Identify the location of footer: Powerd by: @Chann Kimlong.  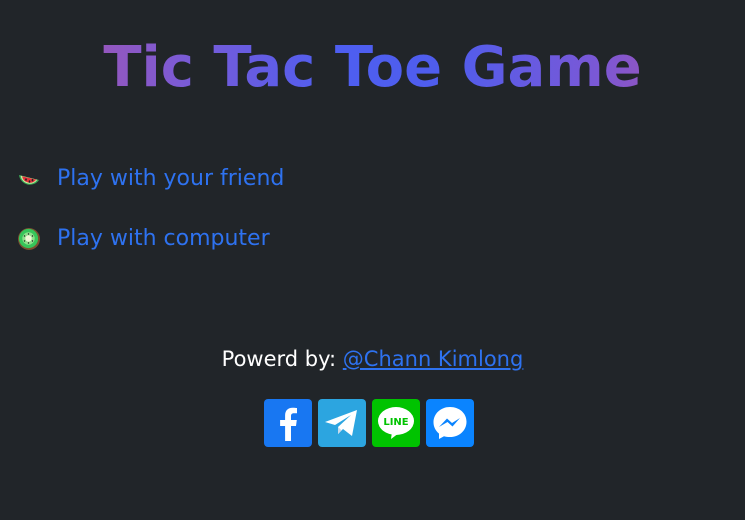
(372, 359).